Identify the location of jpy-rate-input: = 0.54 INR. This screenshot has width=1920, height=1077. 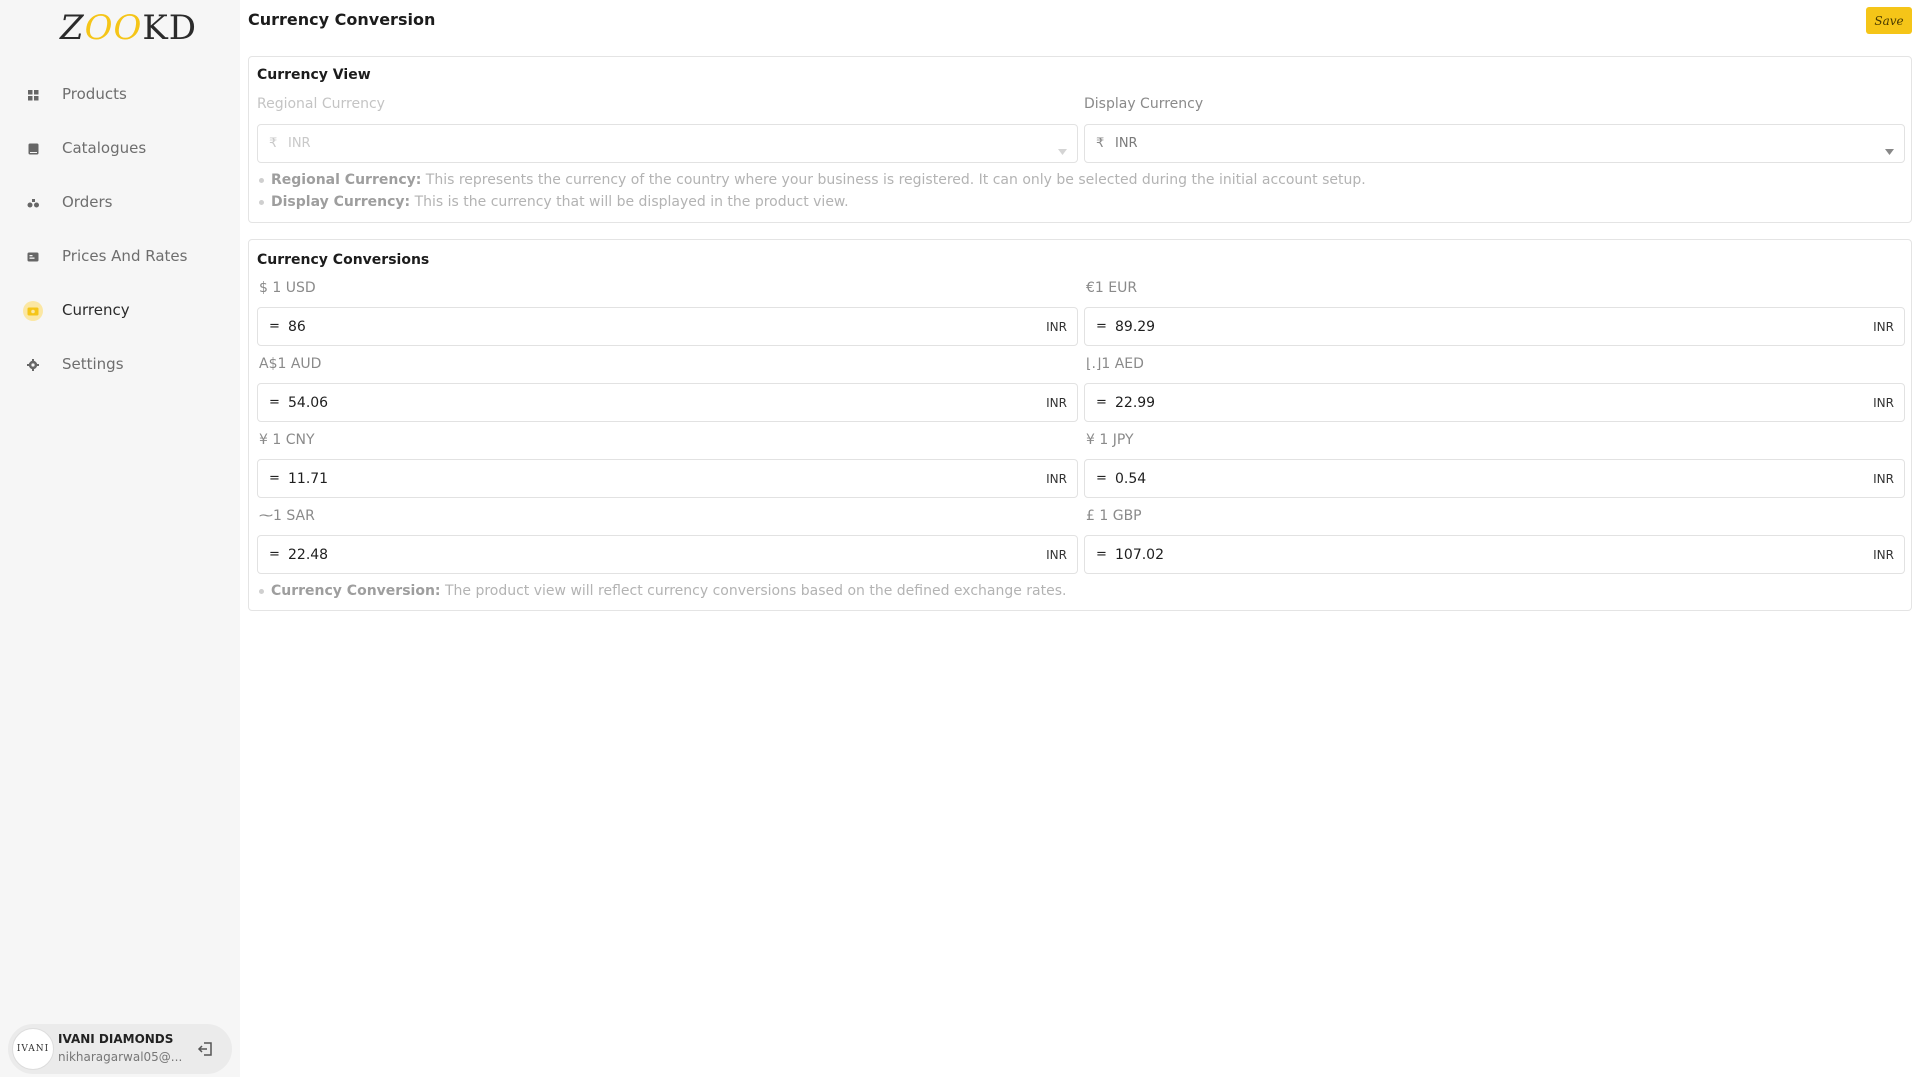
(1494, 478).